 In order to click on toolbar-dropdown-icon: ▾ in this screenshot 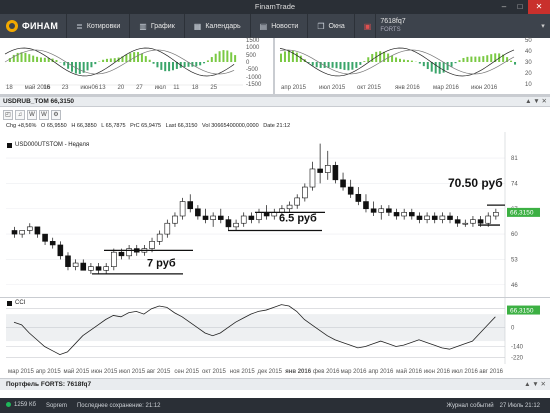, I will do `click(543, 26)`.